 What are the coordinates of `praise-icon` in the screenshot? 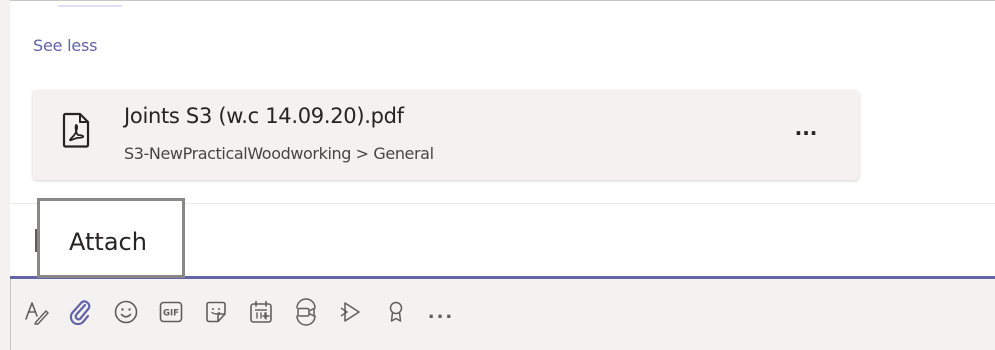 It's located at (396, 311).